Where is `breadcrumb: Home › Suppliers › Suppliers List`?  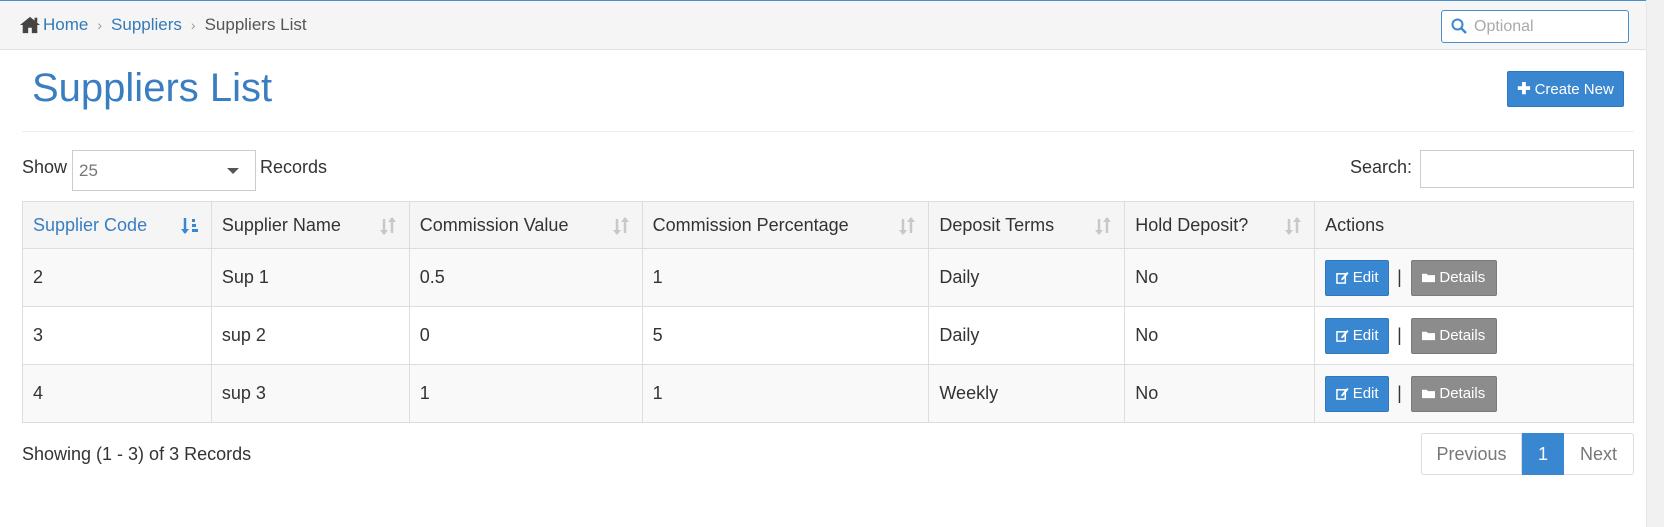
breadcrumb: Home › Suppliers › Suppliers List is located at coordinates (163, 25).